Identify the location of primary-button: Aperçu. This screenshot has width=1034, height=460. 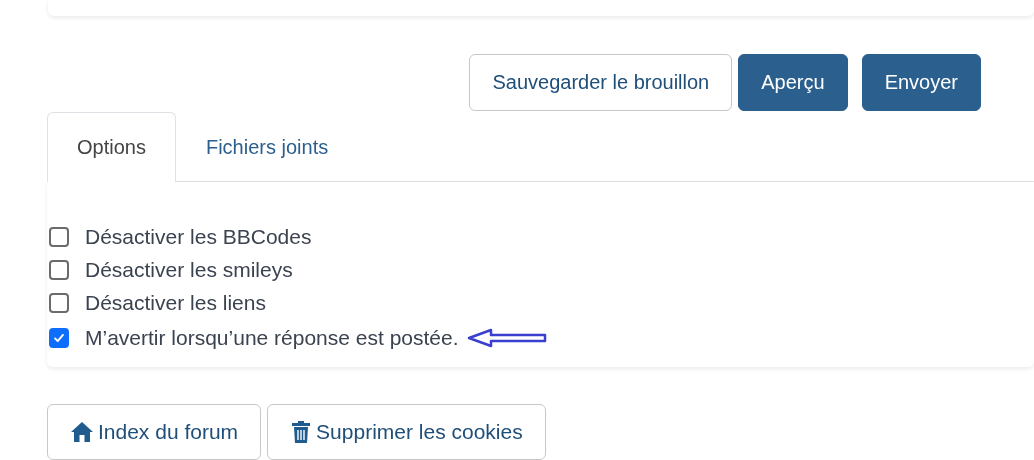
(793, 82).